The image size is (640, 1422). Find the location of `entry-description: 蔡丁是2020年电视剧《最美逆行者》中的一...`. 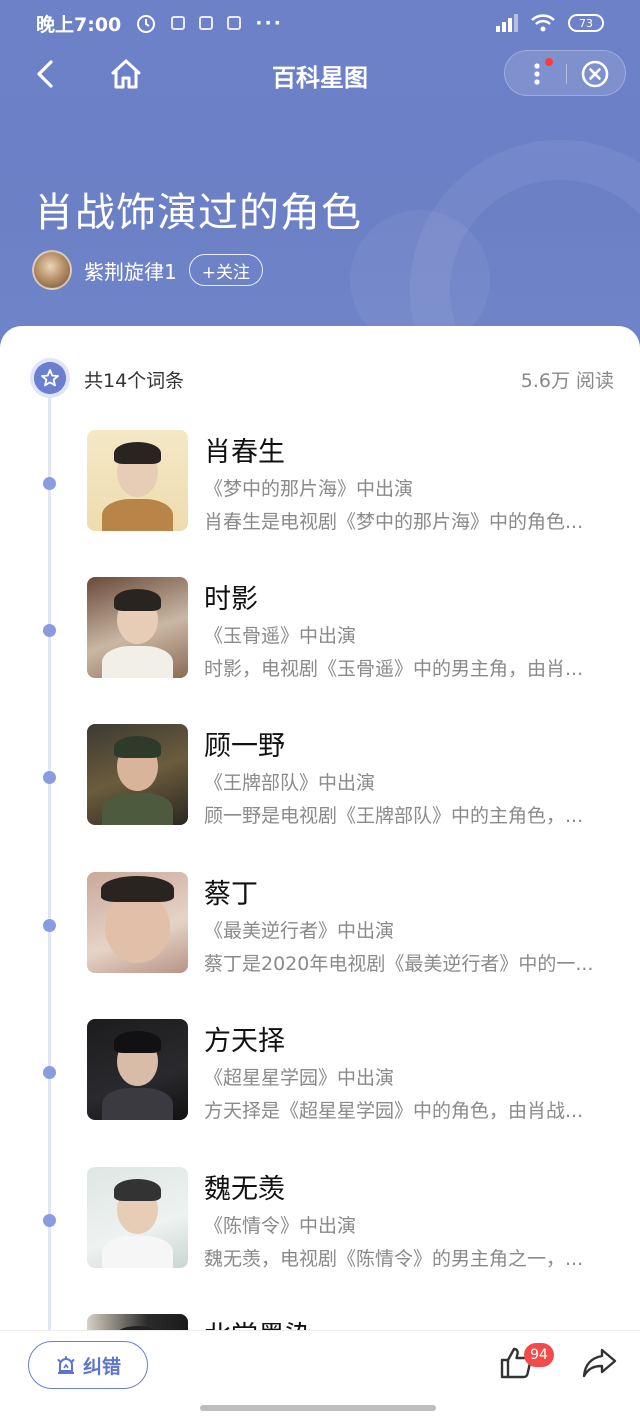

entry-description: 蔡丁是2020年电视剧《最美逆行者》中的一... is located at coordinates (399, 964).